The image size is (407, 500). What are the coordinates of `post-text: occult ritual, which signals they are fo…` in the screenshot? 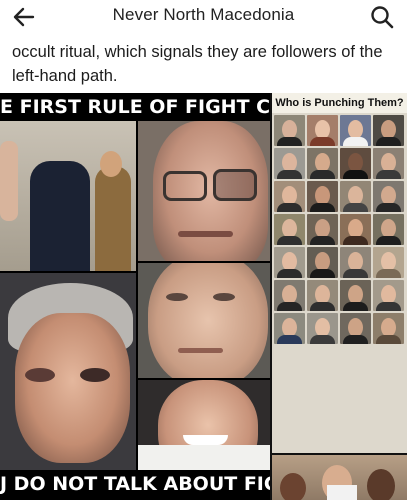 It's located at (197, 64).